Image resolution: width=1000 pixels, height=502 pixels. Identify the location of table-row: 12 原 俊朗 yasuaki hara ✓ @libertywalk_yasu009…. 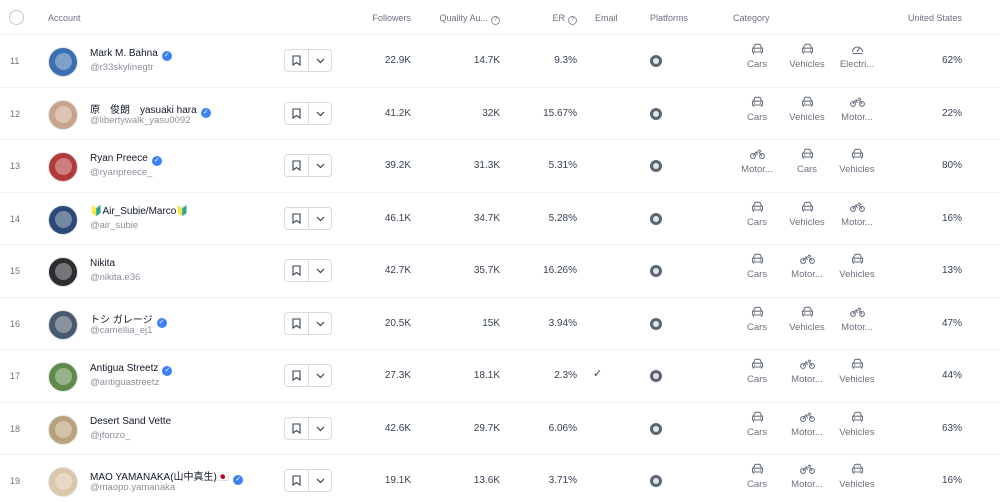
(500, 114).